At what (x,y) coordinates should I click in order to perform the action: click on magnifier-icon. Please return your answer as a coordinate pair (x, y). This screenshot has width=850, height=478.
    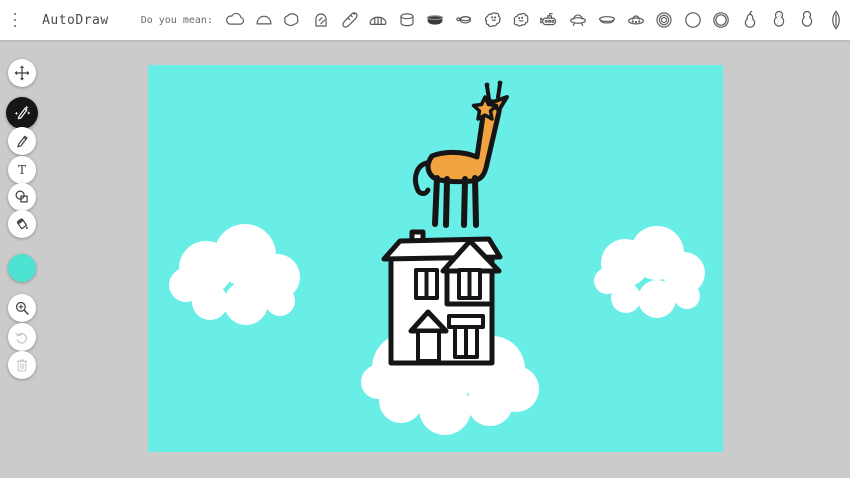
    Looking at the image, I should click on (22, 308).